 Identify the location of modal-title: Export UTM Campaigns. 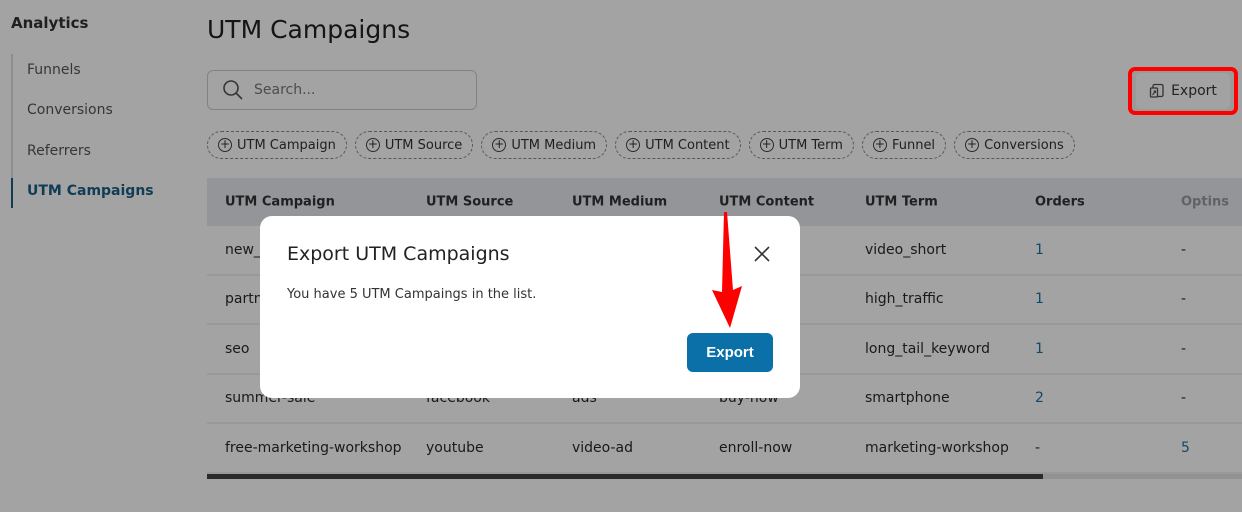
(398, 254).